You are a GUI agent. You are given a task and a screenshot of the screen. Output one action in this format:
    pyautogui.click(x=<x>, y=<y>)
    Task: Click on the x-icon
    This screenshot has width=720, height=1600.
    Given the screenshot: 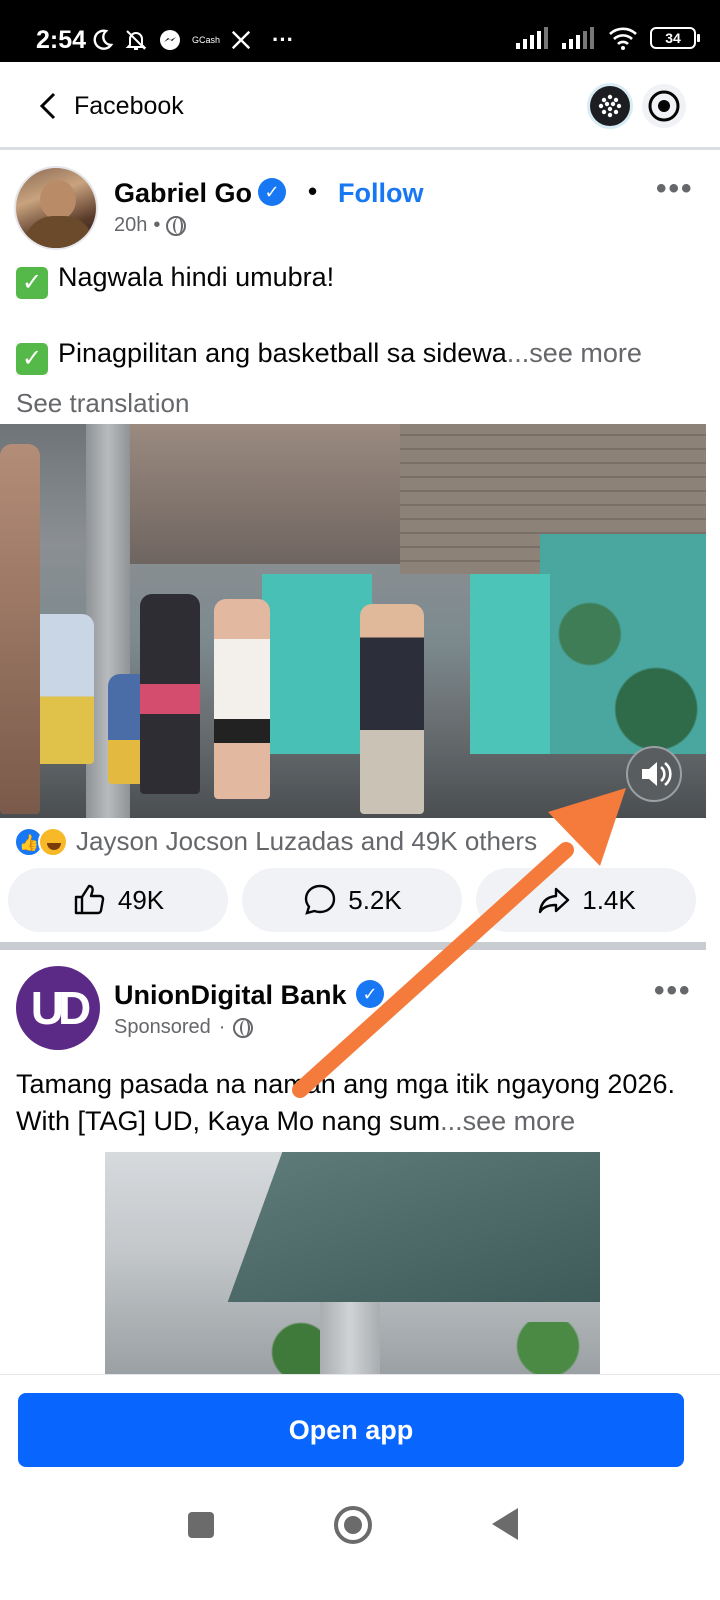 What is the action you would take?
    pyautogui.click(x=241, y=40)
    